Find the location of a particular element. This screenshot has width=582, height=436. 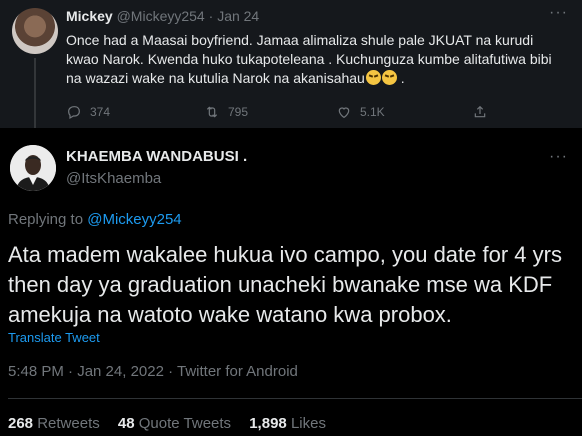

quote-label: Quote Tweets is located at coordinates (185, 423).